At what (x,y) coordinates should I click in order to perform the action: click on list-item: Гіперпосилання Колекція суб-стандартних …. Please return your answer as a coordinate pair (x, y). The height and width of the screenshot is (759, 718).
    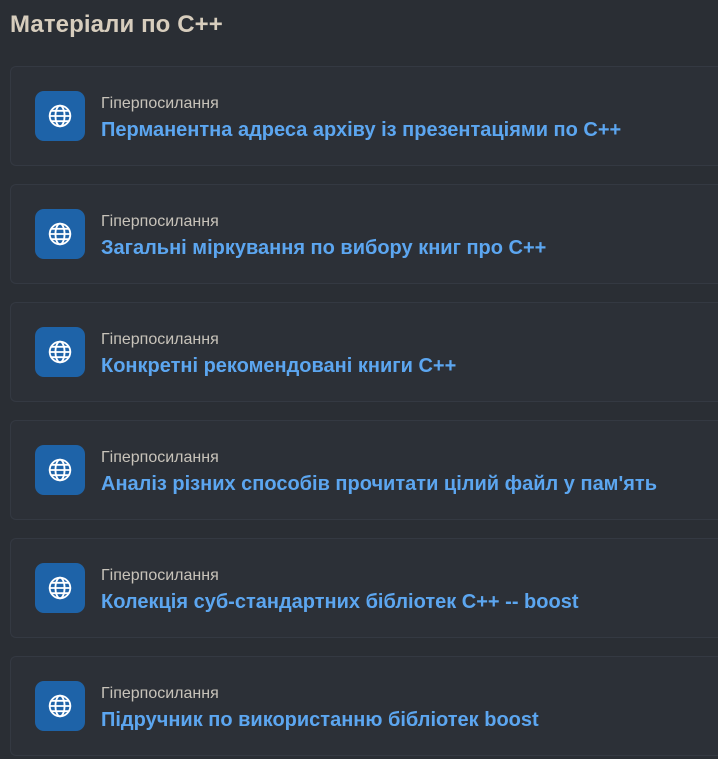
    Looking at the image, I should click on (364, 588).